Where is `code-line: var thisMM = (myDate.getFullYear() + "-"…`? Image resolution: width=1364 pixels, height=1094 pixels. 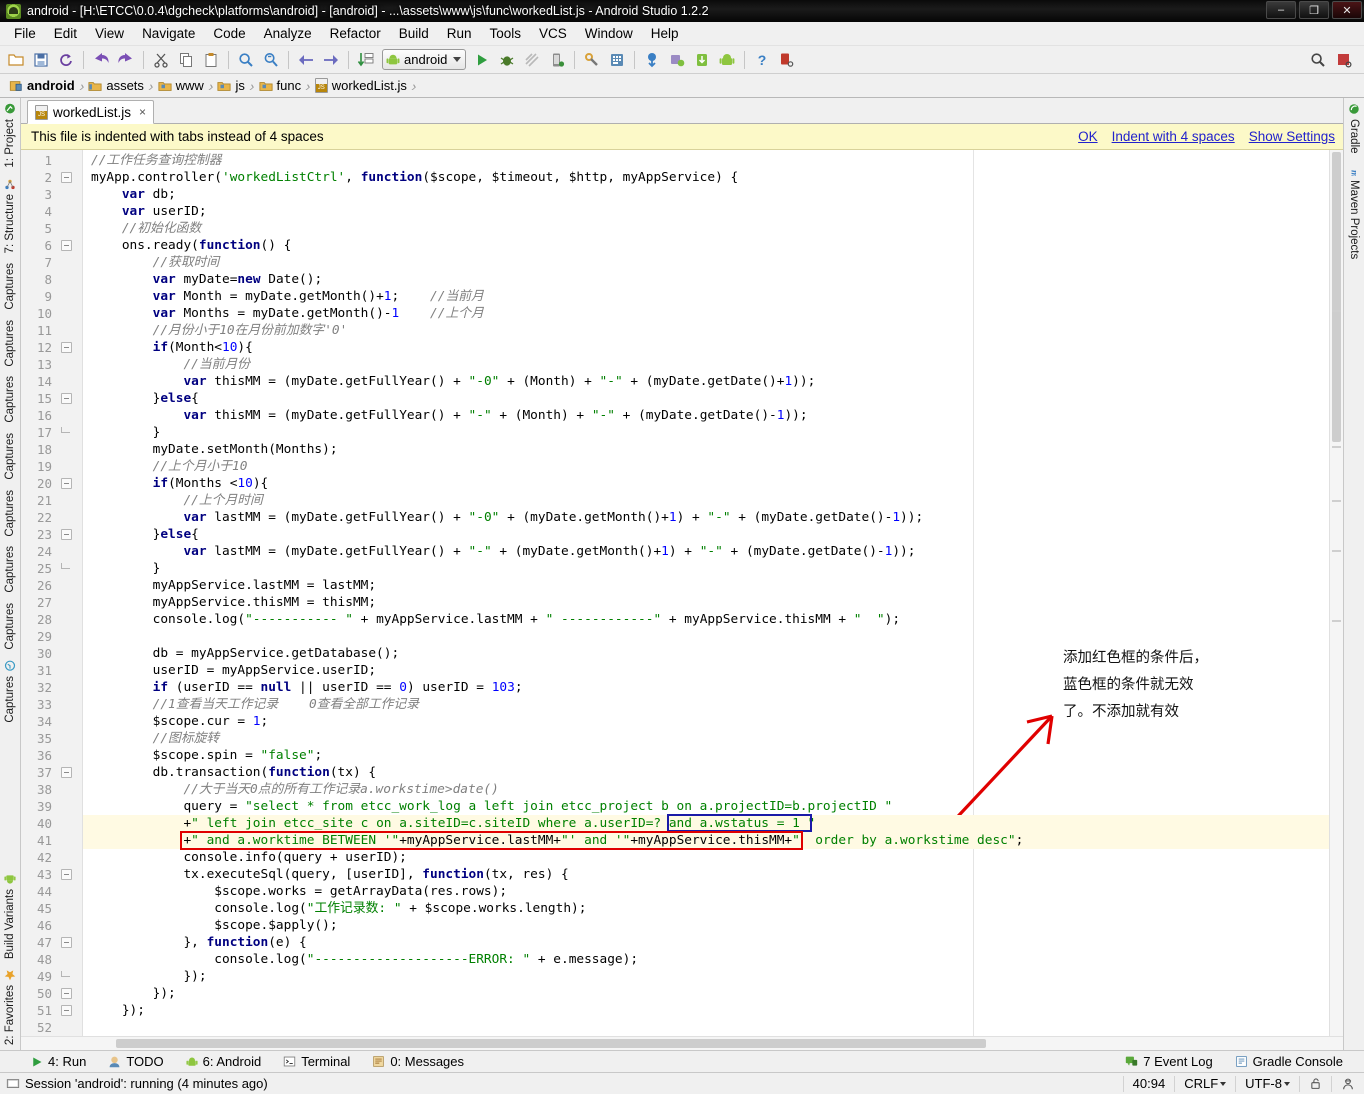
code-line: var thisMM = (myDate.getFullYear() + "-"… is located at coordinates (706, 415).